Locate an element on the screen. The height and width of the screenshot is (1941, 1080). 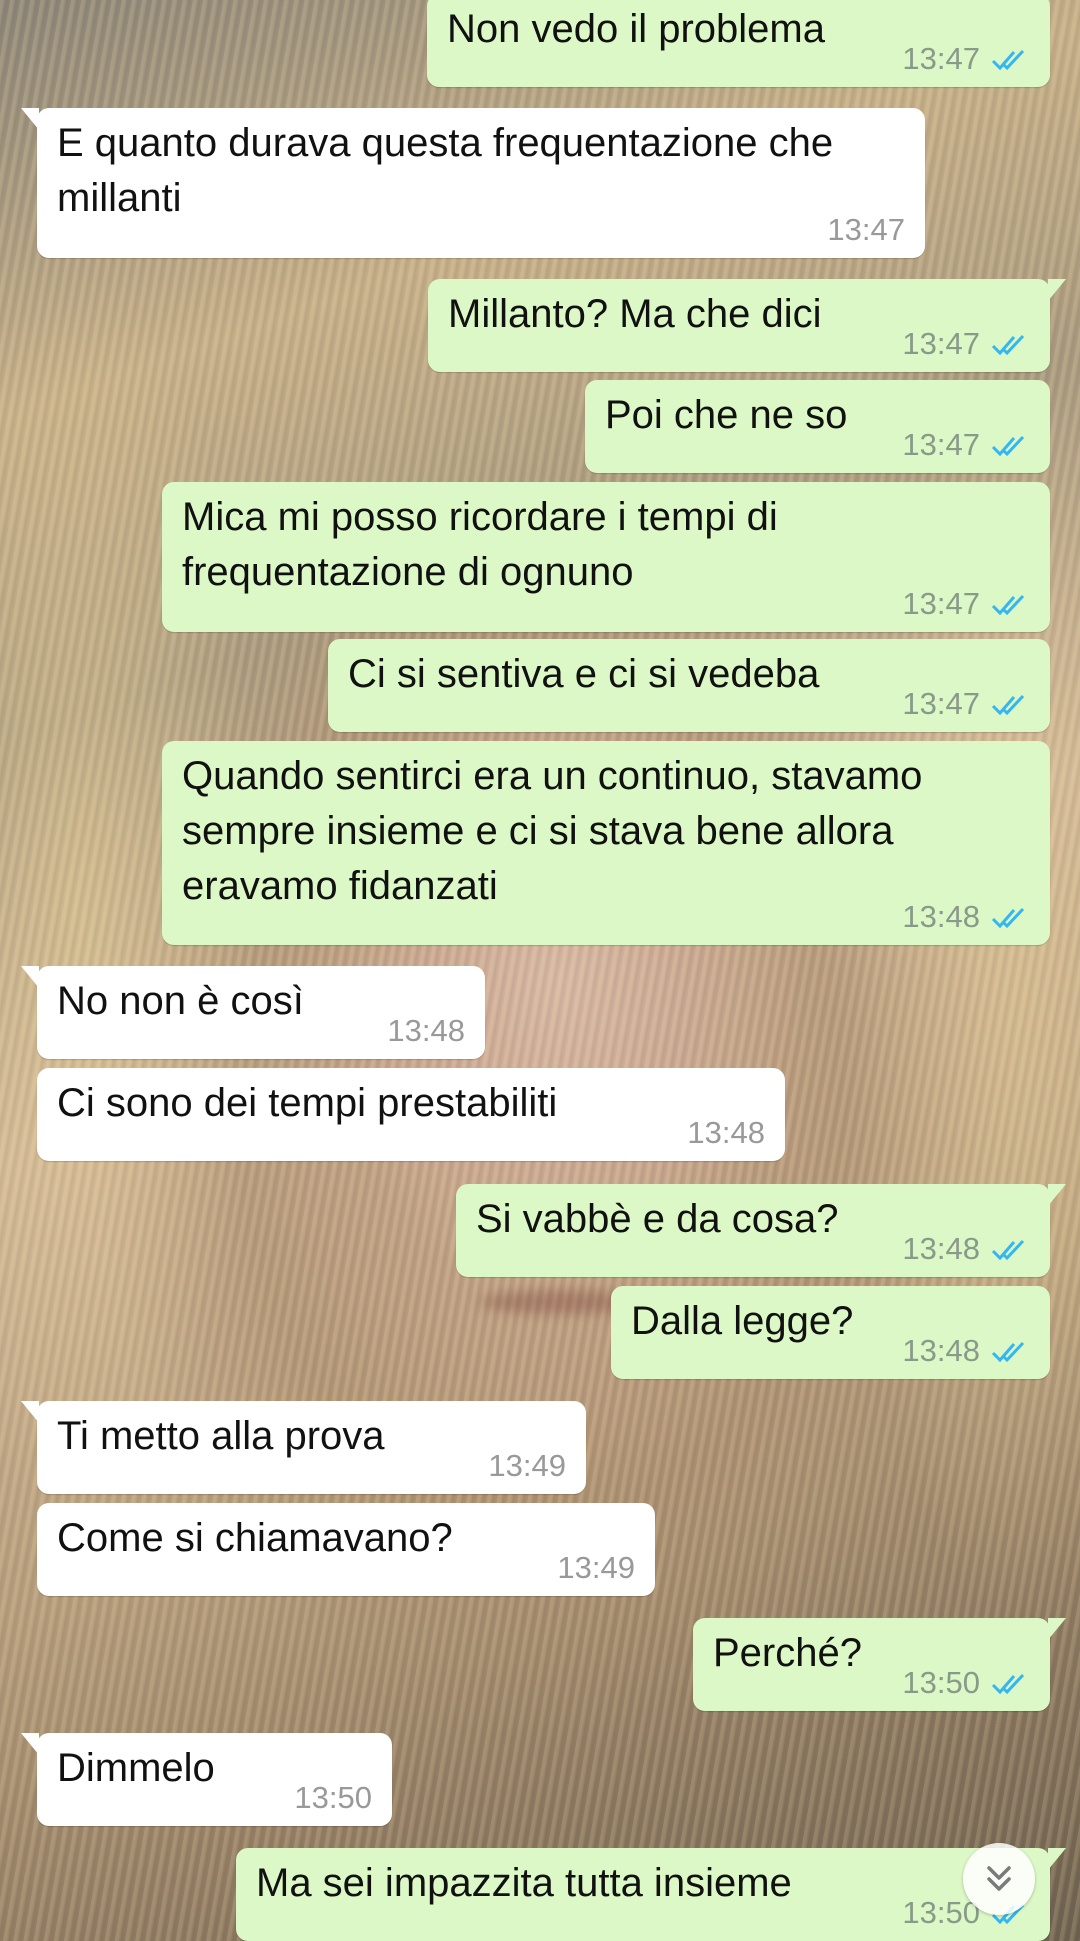
message-bubble-outgoing: Ma sei impazzita tutta insieme 13:50 is located at coordinates (651, 1894).